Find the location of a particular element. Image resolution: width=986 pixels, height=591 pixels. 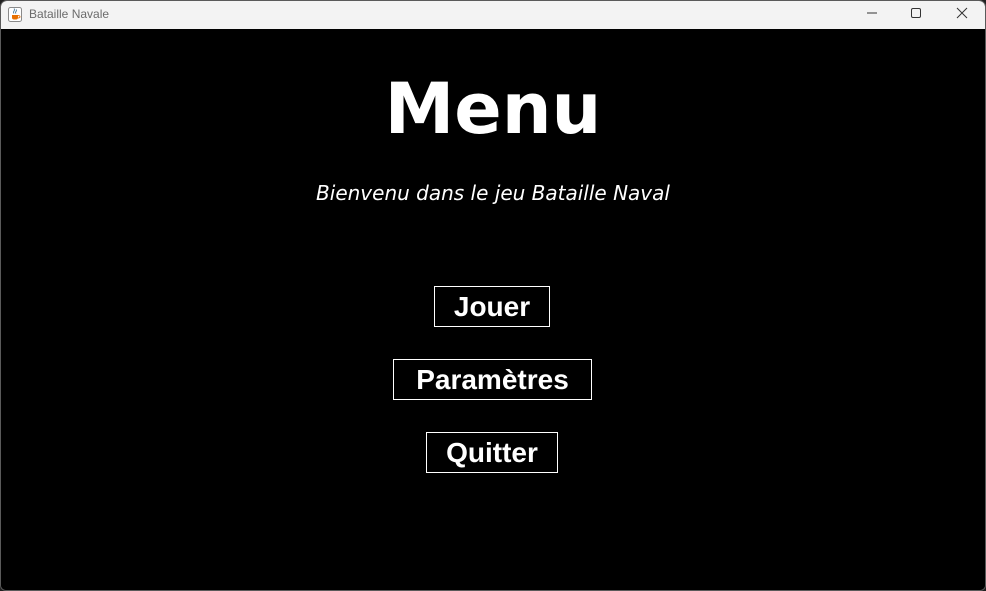

minimize-button is located at coordinates (871, 15).